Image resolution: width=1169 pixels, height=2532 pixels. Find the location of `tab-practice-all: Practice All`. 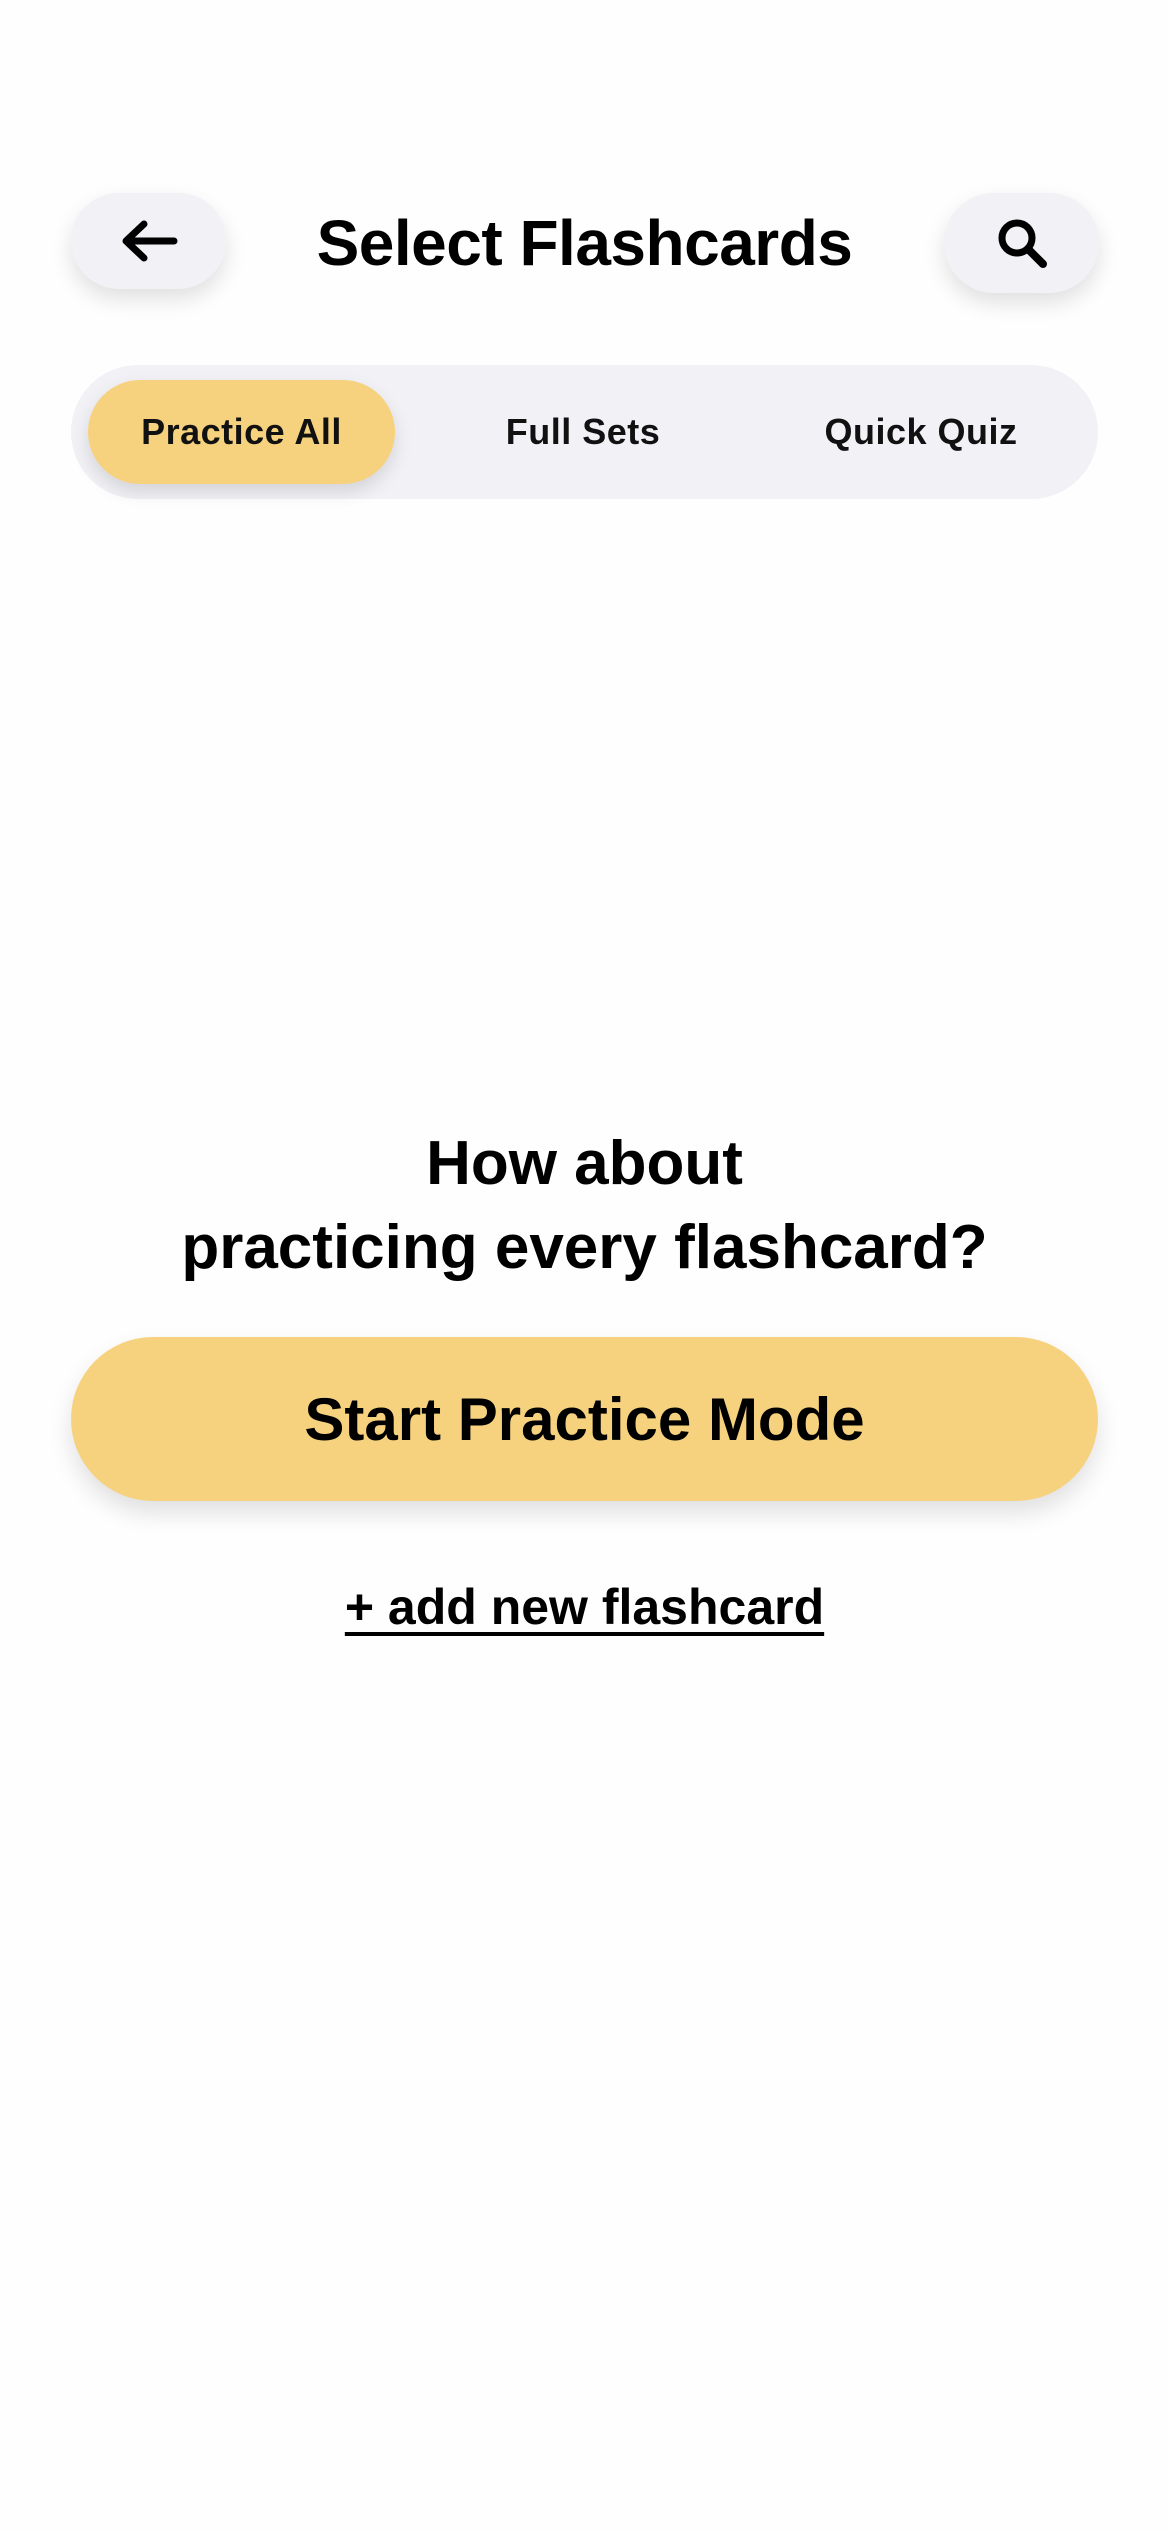

tab-practice-all: Practice All is located at coordinates (241, 432).